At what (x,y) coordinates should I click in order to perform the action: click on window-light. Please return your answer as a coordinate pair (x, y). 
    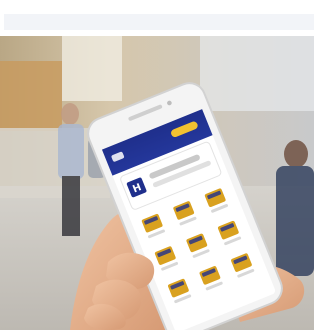
    Looking at the image, I should click on (92, 68).